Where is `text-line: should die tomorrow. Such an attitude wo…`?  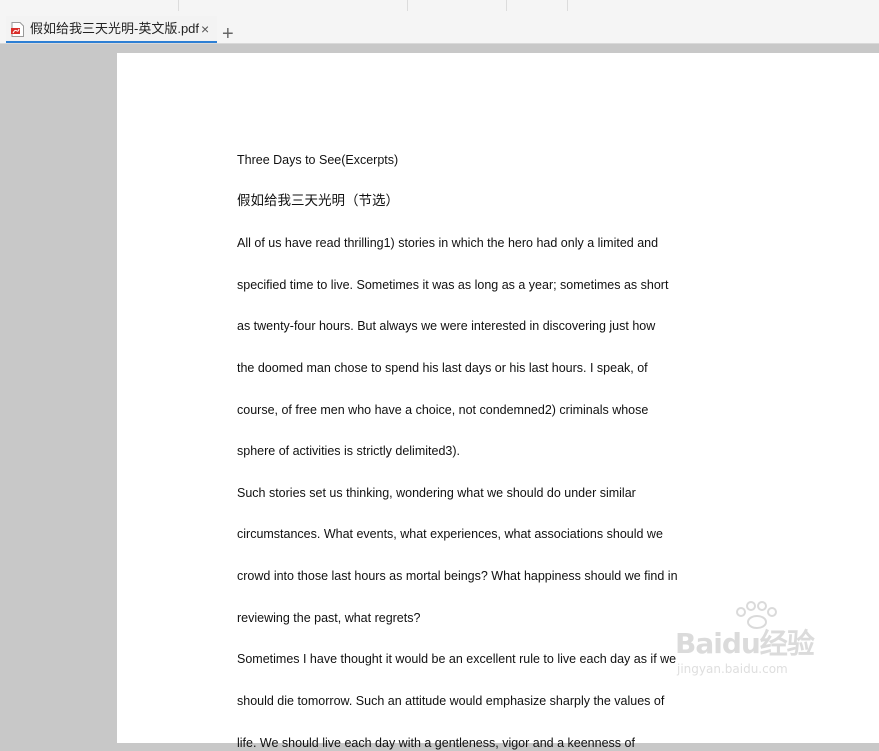 text-line: should die tomorrow. Such an attitude wo… is located at coordinates (451, 701).